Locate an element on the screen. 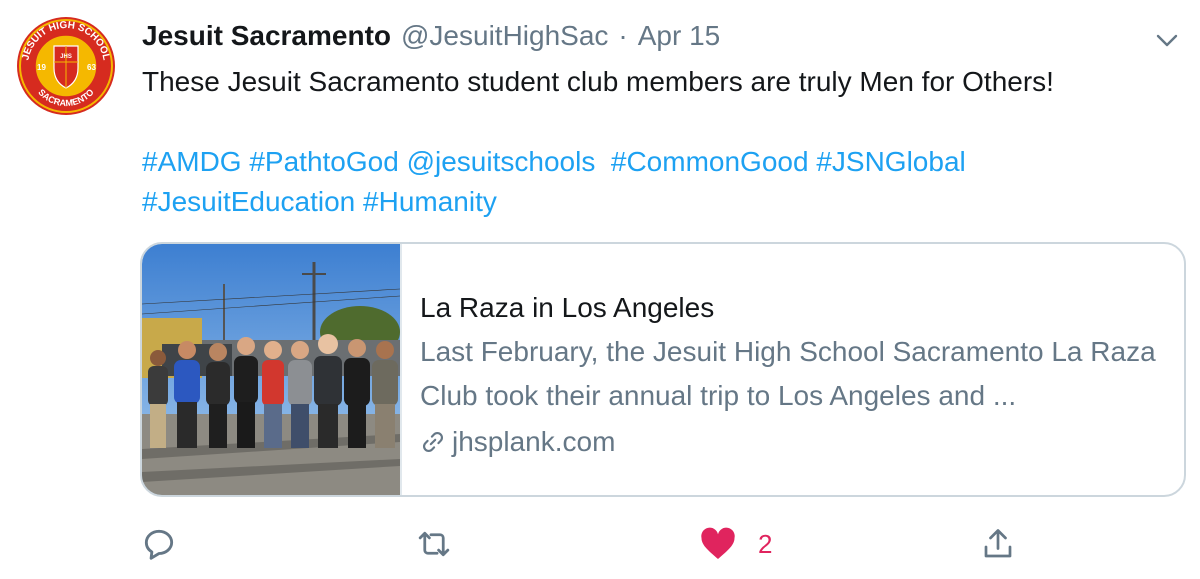 The height and width of the screenshot is (579, 1200). card-photo is located at coordinates (272, 369).